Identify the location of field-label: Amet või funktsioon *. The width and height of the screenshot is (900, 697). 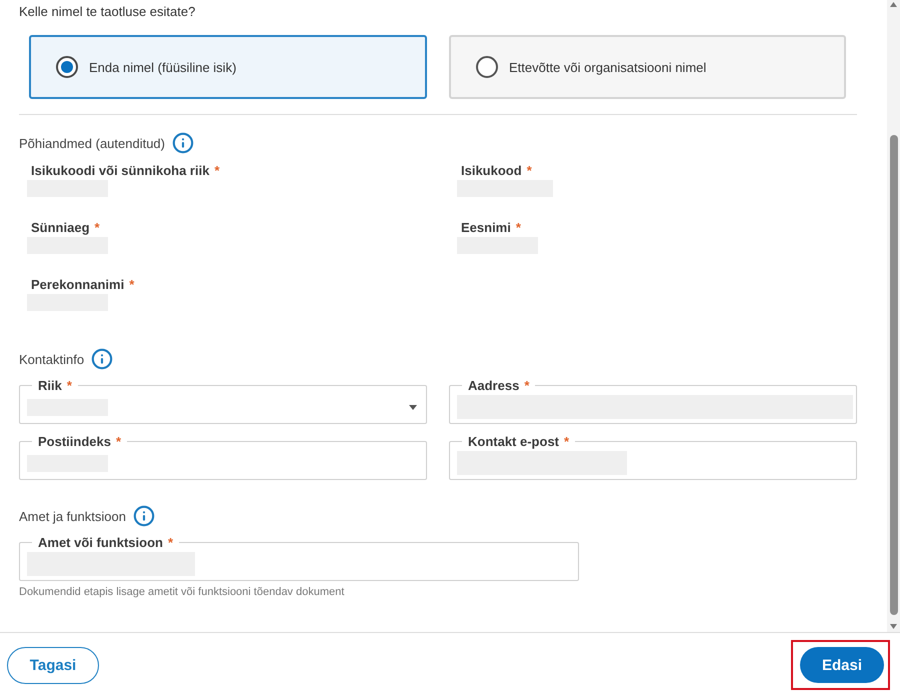
(105, 542).